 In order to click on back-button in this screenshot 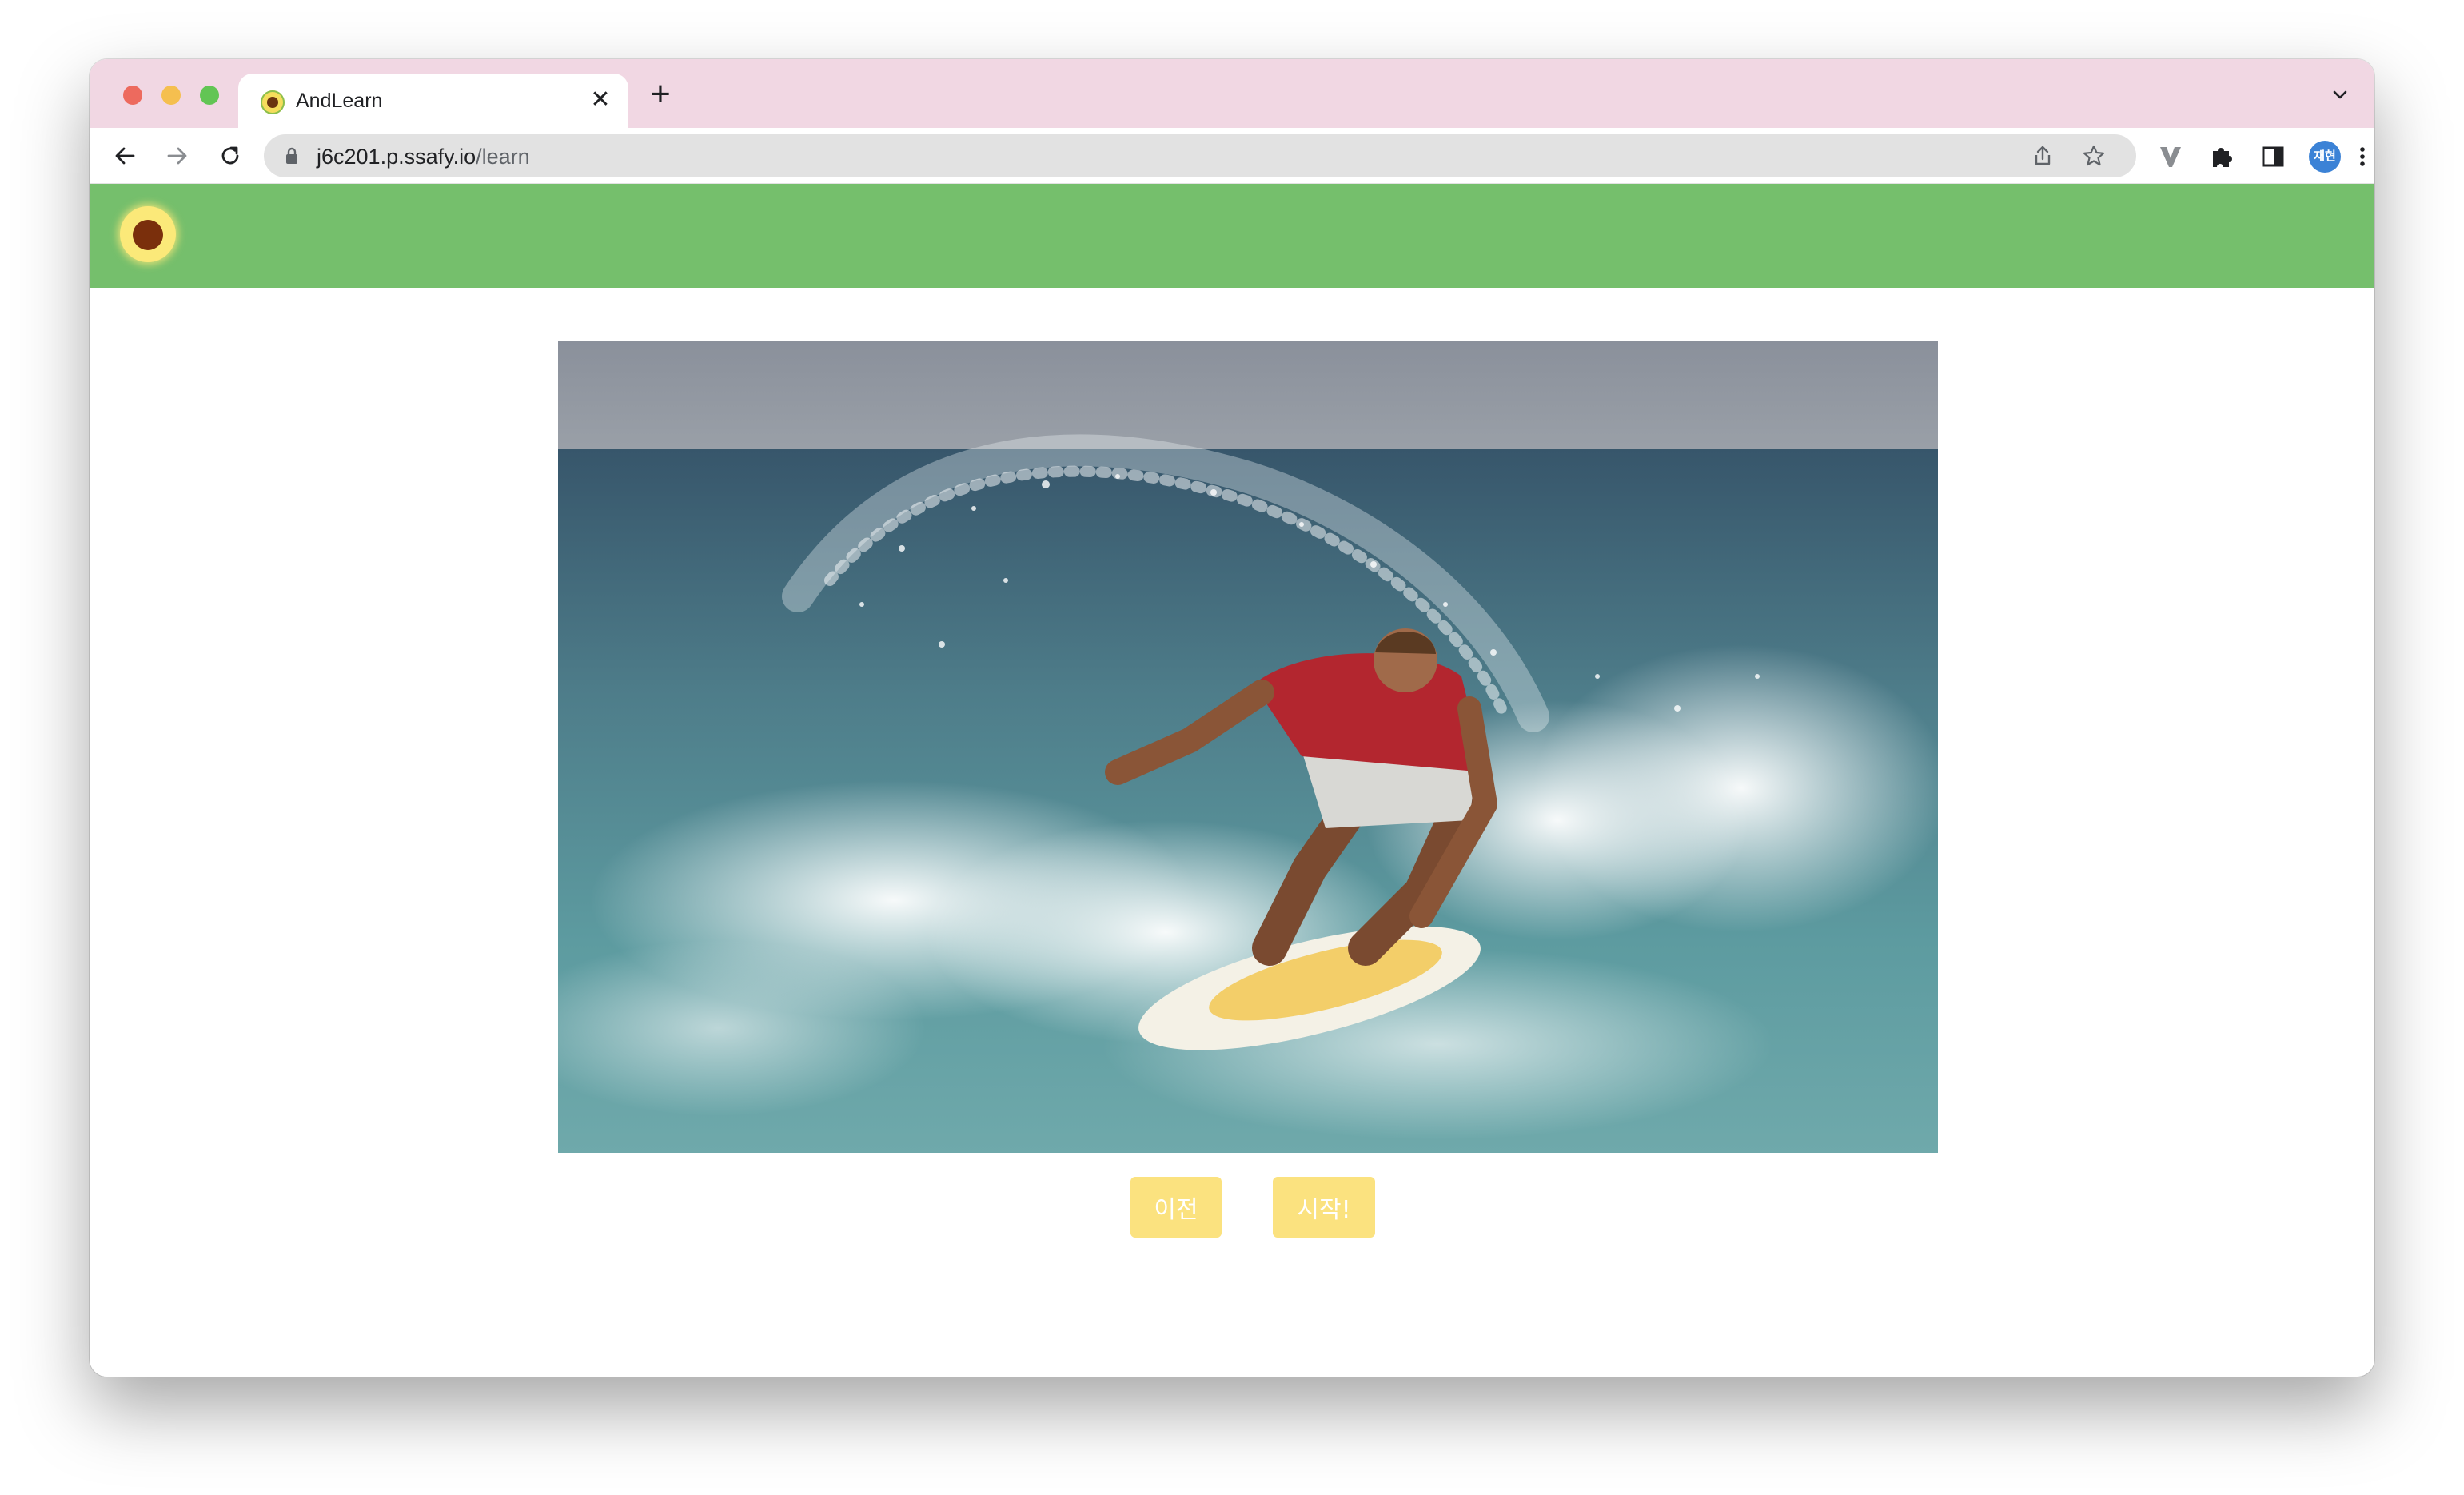, I will do `click(125, 156)`.